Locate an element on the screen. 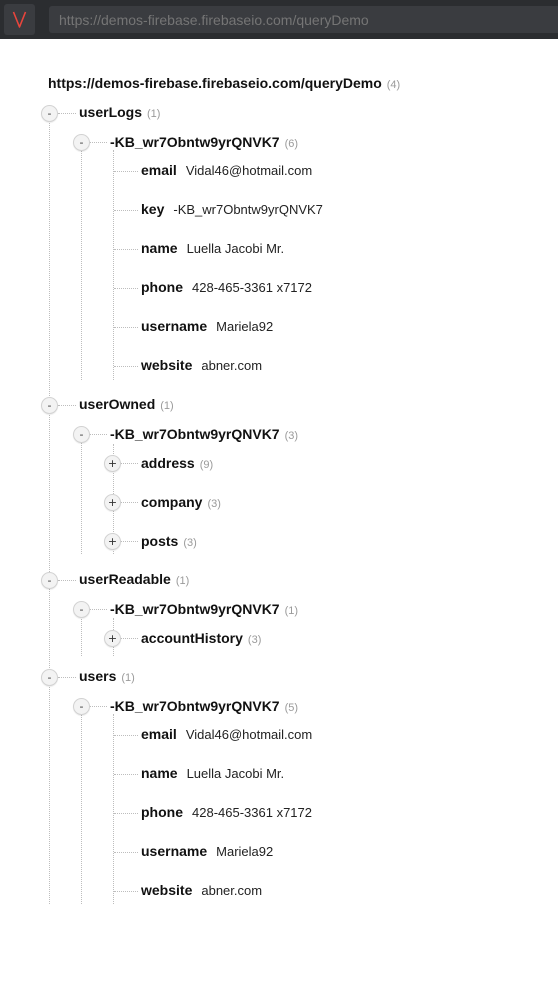  node-users-child: -KB_wr7Obntw9yrQNVK7 (5) is located at coordinates (204, 707).